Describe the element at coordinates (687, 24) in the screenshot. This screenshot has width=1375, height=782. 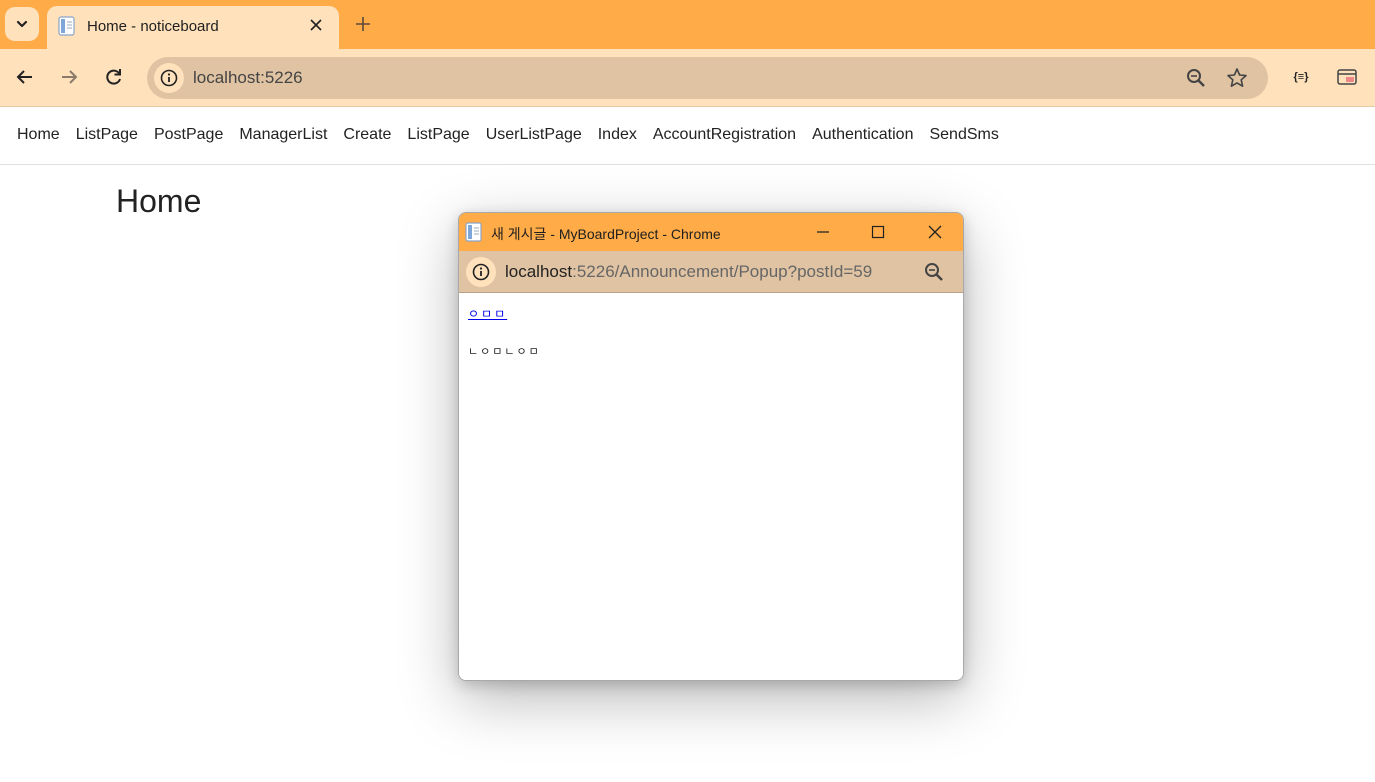
I see `tab-strip: Home - noticeboard` at that location.